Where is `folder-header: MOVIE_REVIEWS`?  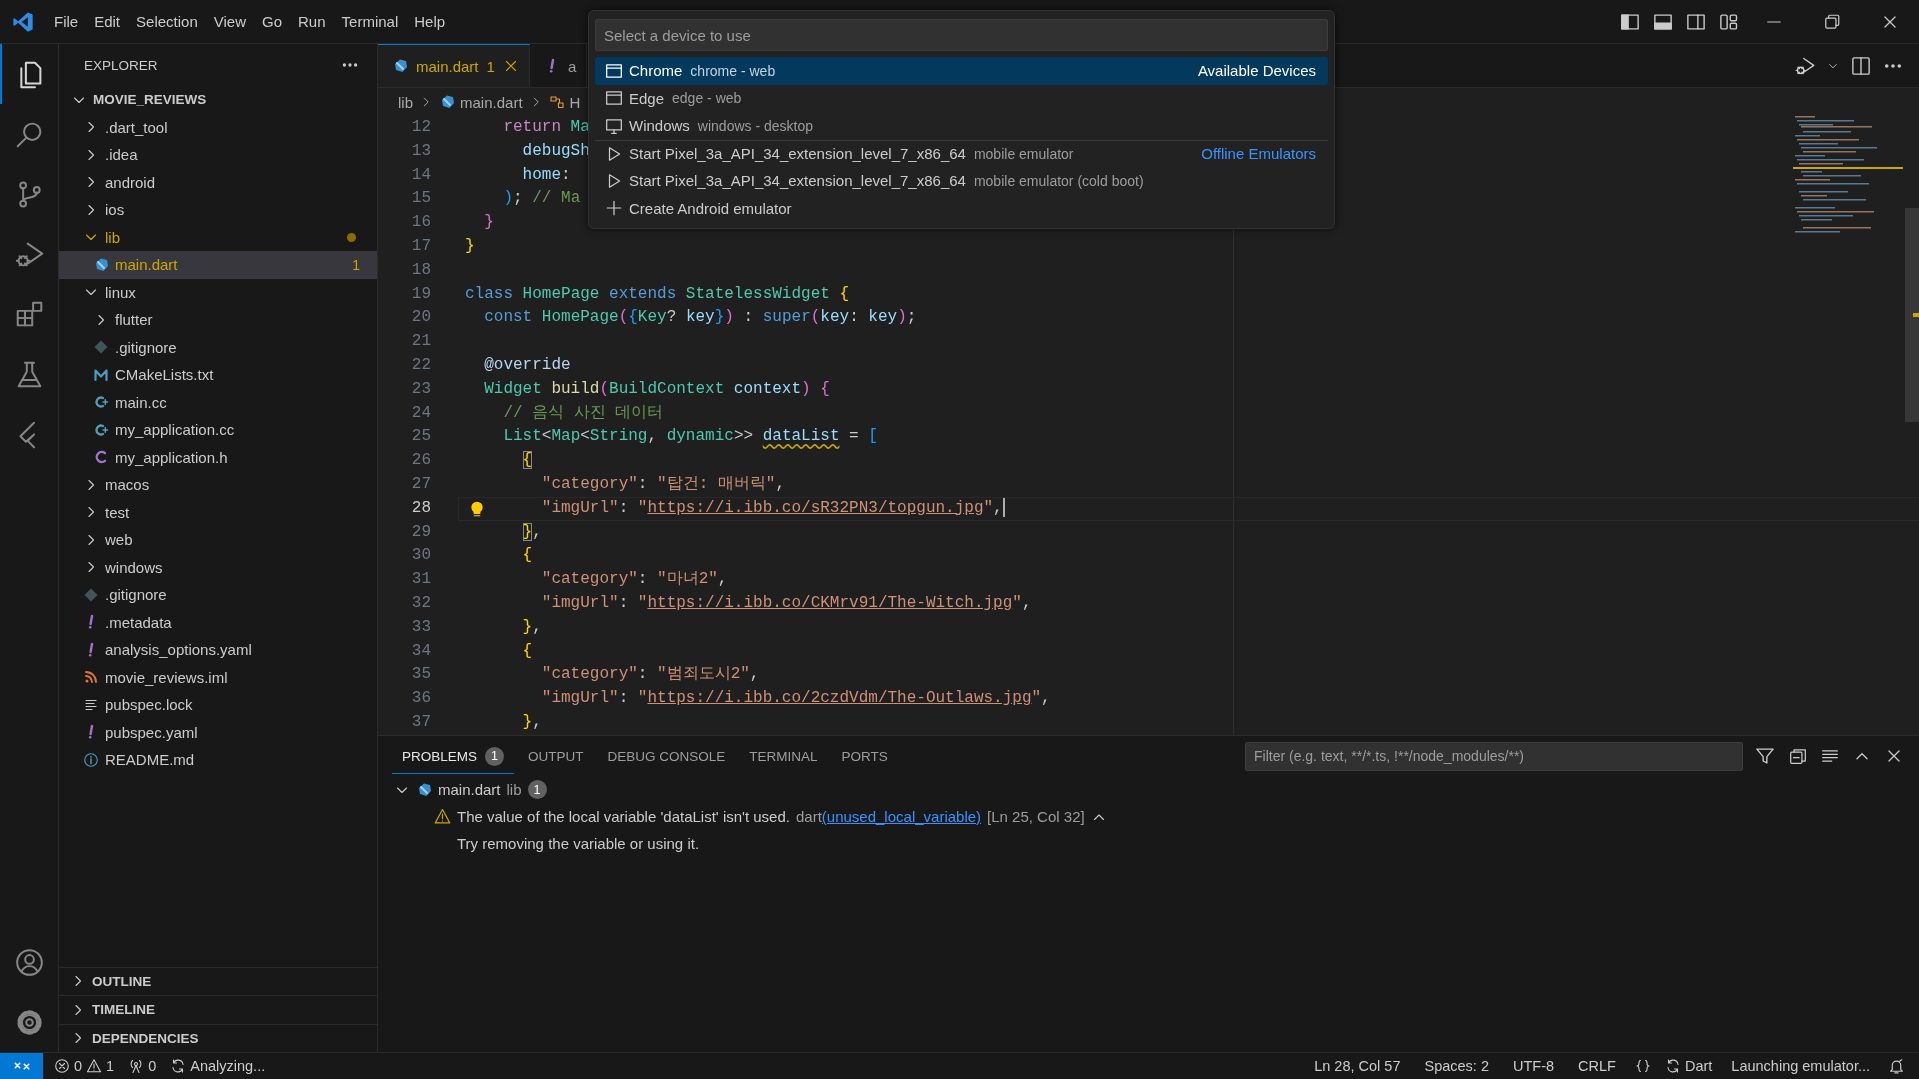
folder-header: MOVIE_REVIEWS is located at coordinates (218, 100).